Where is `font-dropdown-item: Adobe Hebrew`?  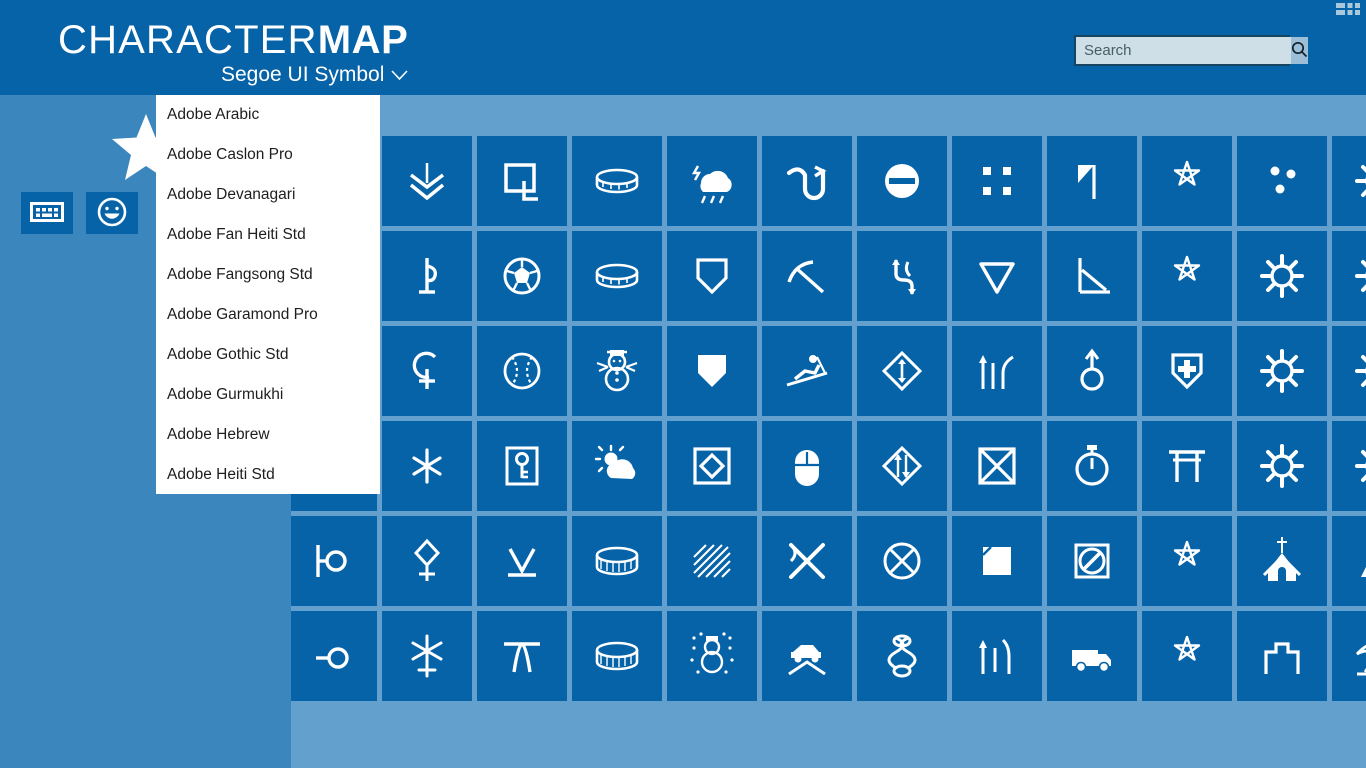
font-dropdown-item: Adobe Hebrew is located at coordinates (268, 435).